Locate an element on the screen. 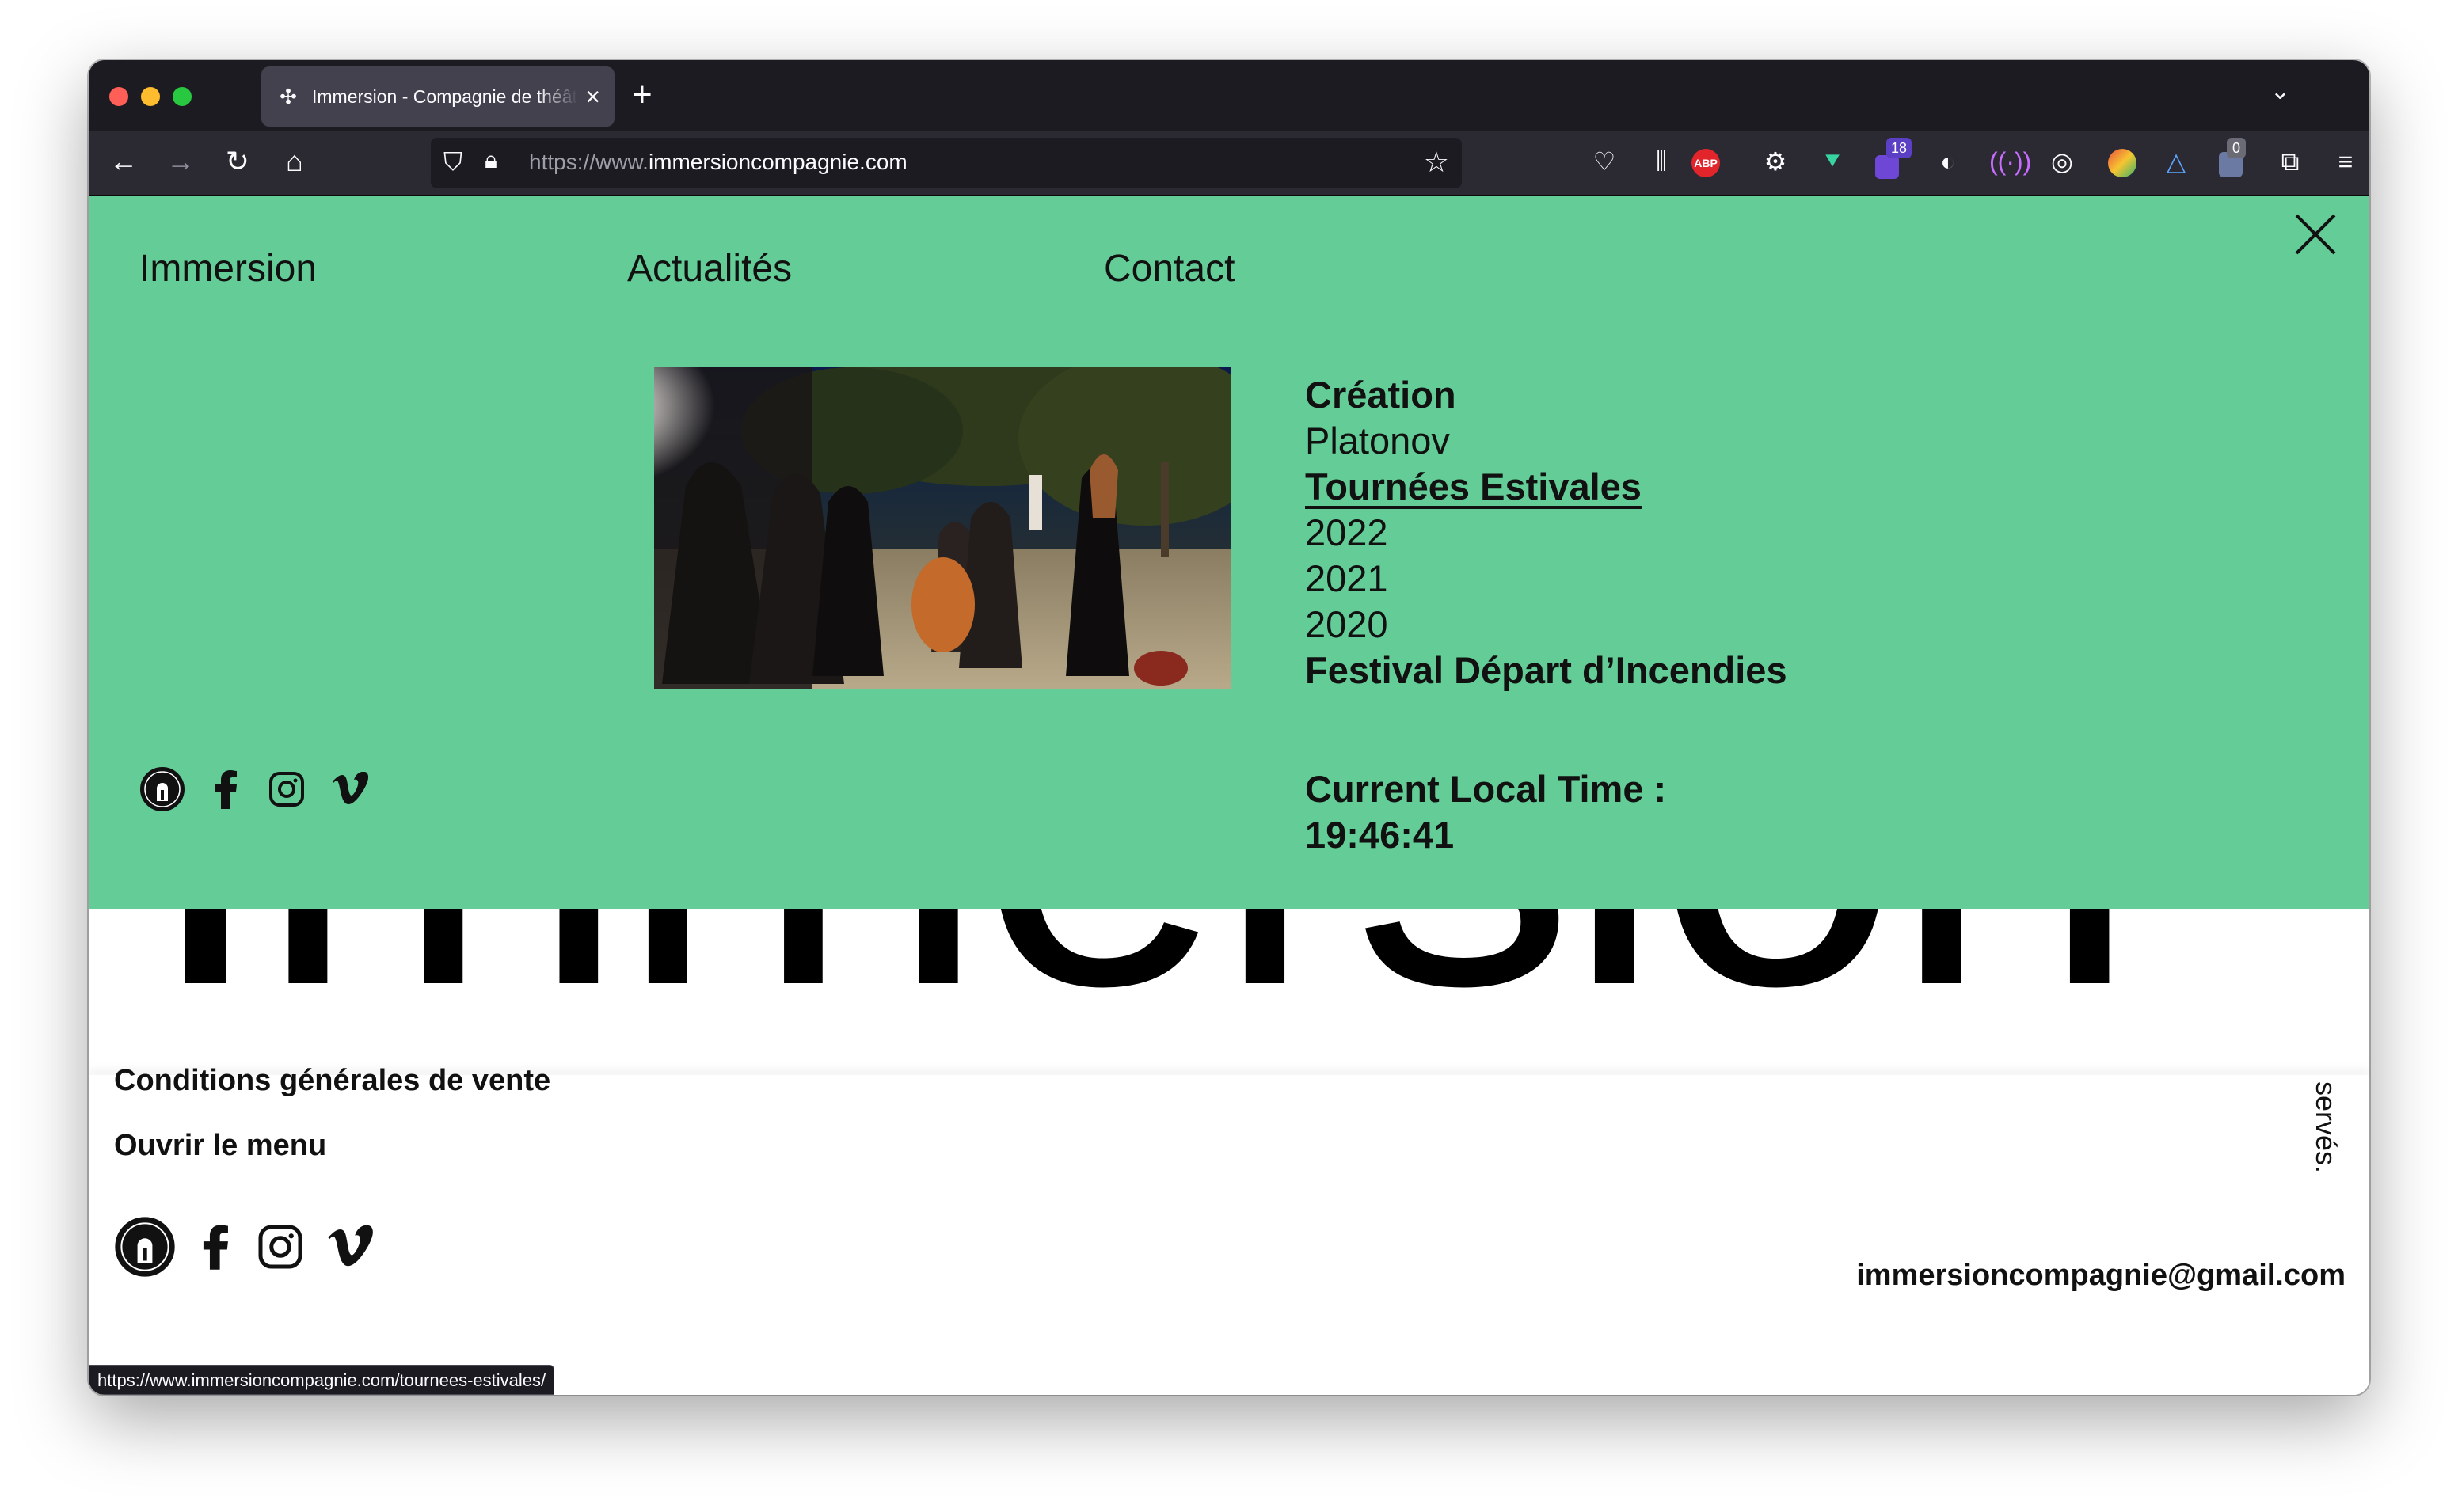  lock-icon: 🔒︎ is located at coordinates (491, 160).